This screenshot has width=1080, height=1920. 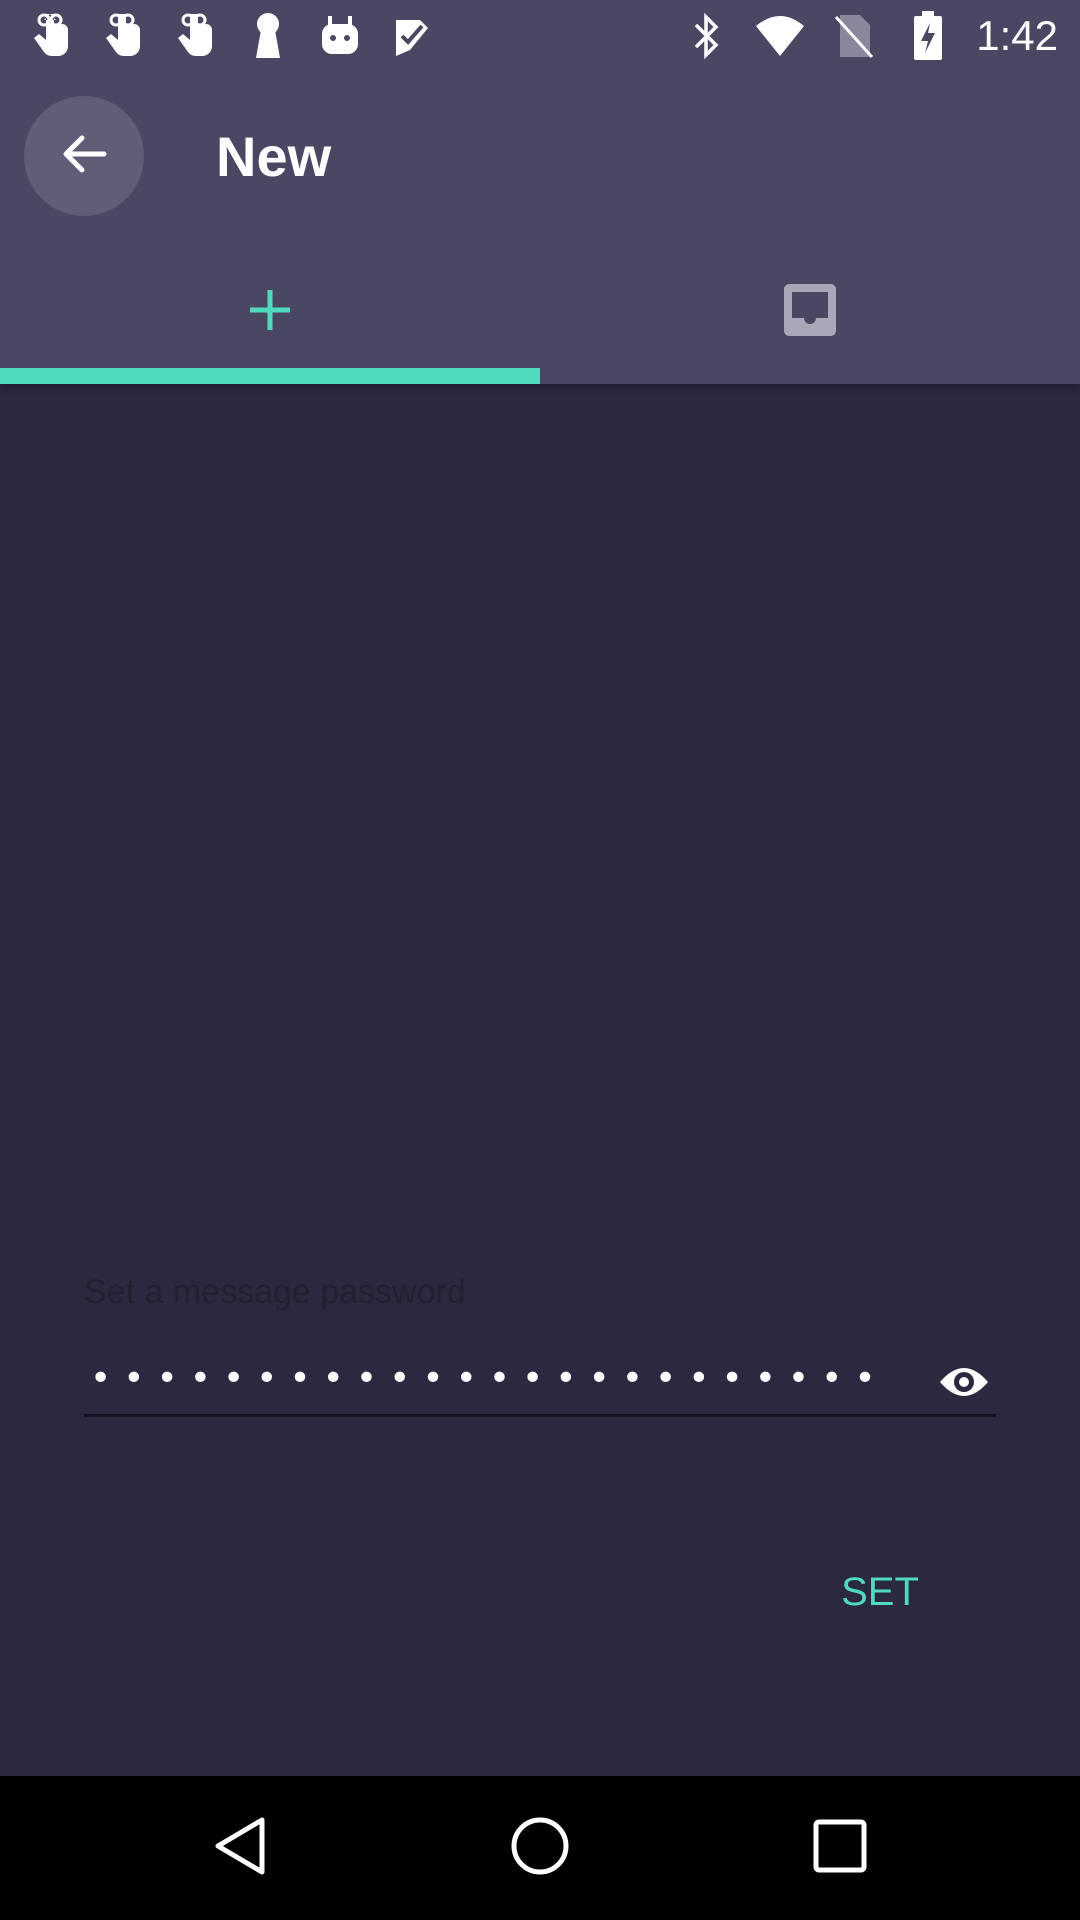 What do you see at coordinates (540, 36) in the screenshot?
I see `status-bar: 1:42` at bounding box center [540, 36].